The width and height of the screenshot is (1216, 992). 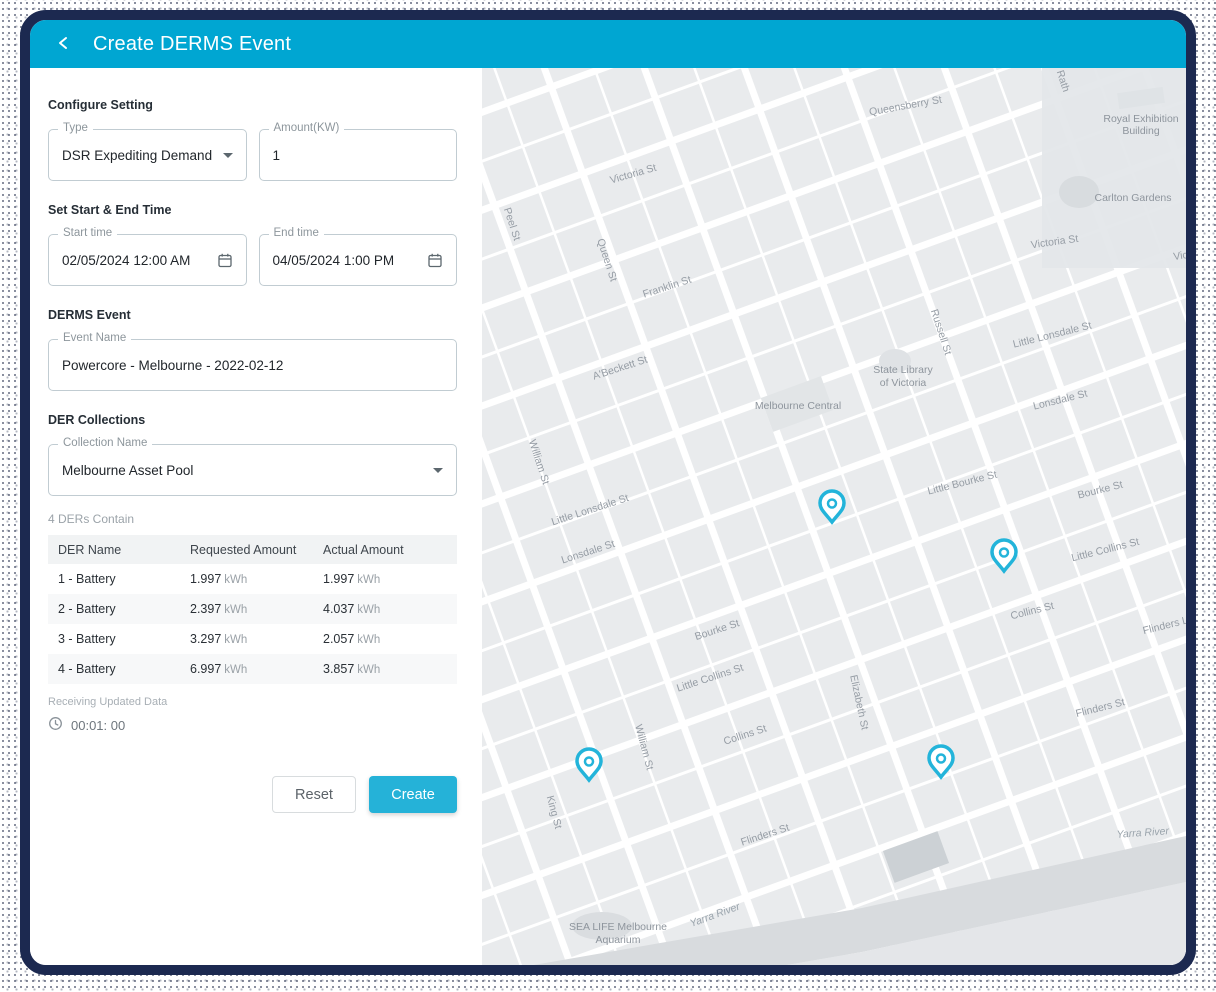 I want to click on app-header: Create DERMS Event, so click(x=608, y=44).